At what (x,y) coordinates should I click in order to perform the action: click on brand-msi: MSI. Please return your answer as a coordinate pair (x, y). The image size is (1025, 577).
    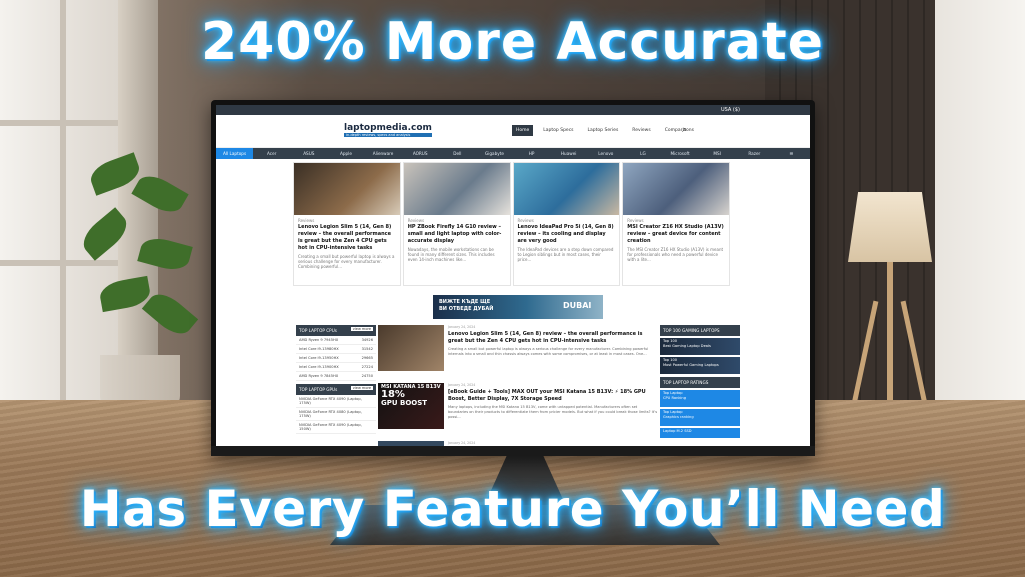
    Looking at the image, I should click on (717, 153).